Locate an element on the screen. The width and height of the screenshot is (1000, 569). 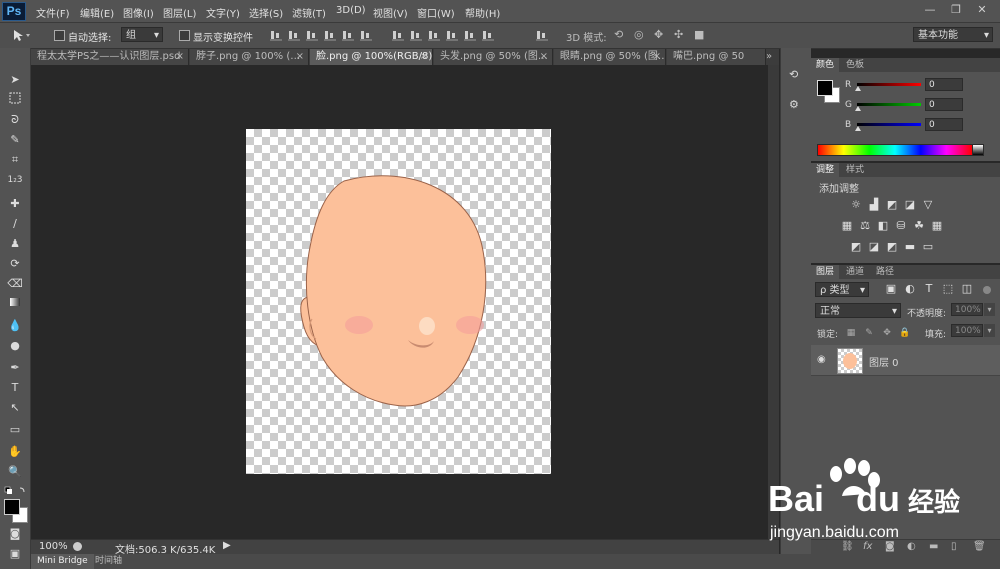
foreground-color-swatch is located at coordinates (825, 88).